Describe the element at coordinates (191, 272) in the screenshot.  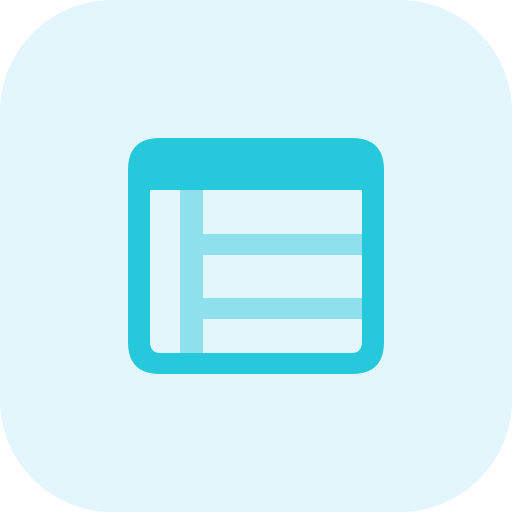
I see `sidebar-column-stripe` at that location.